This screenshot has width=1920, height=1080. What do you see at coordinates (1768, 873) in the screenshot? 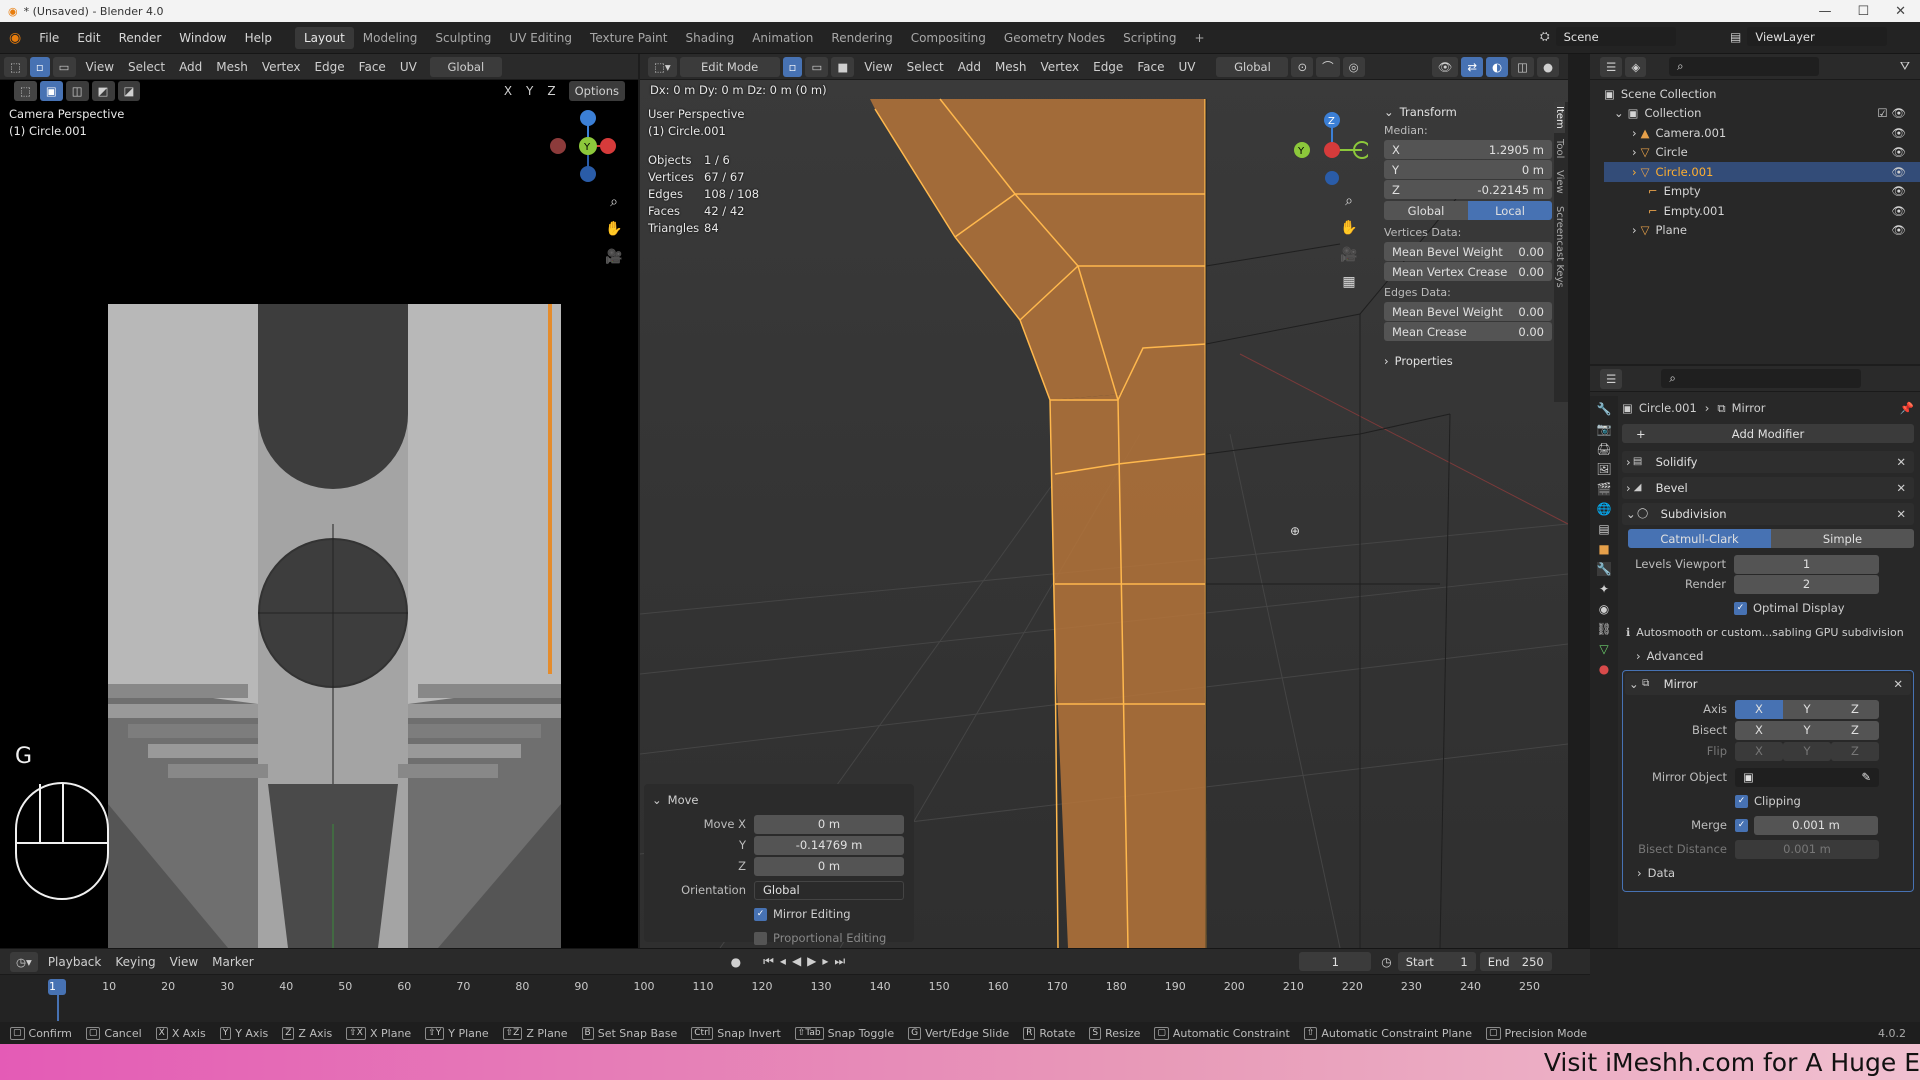
I see `data-subpanel: › Data` at bounding box center [1768, 873].